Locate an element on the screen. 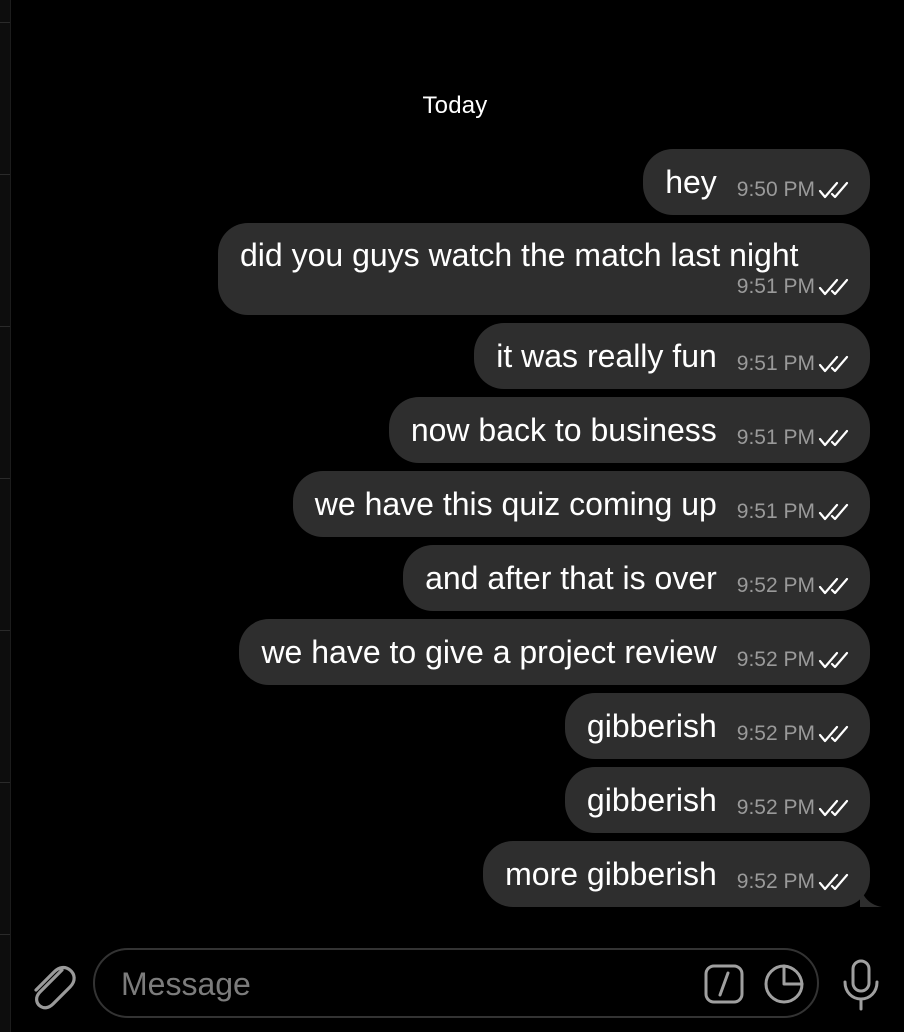 Image resolution: width=904 pixels, height=1032 pixels. message-text: it was really fun is located at coordinates (606, 356).